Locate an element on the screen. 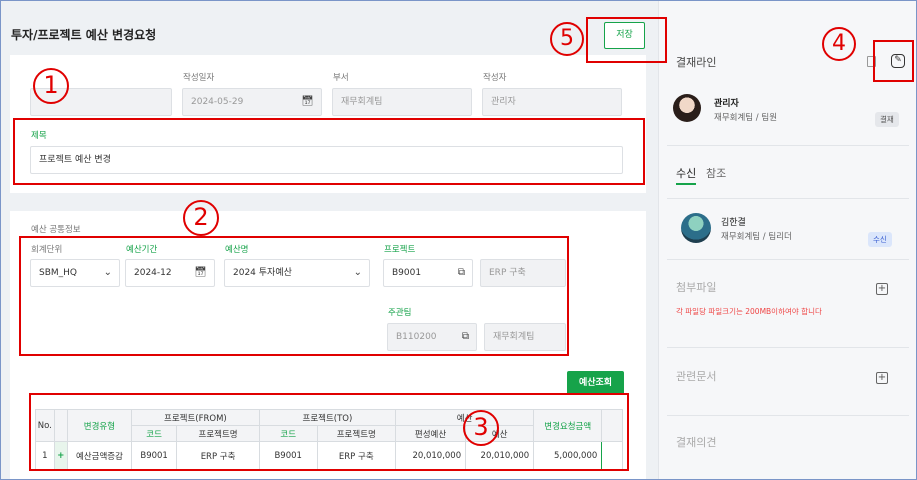 The height and width of the screenshot is (480, 917). attachment-note: 각 파일당 파일크기는 200MB이하여야 합니다 is located at coordinates (749, 311).